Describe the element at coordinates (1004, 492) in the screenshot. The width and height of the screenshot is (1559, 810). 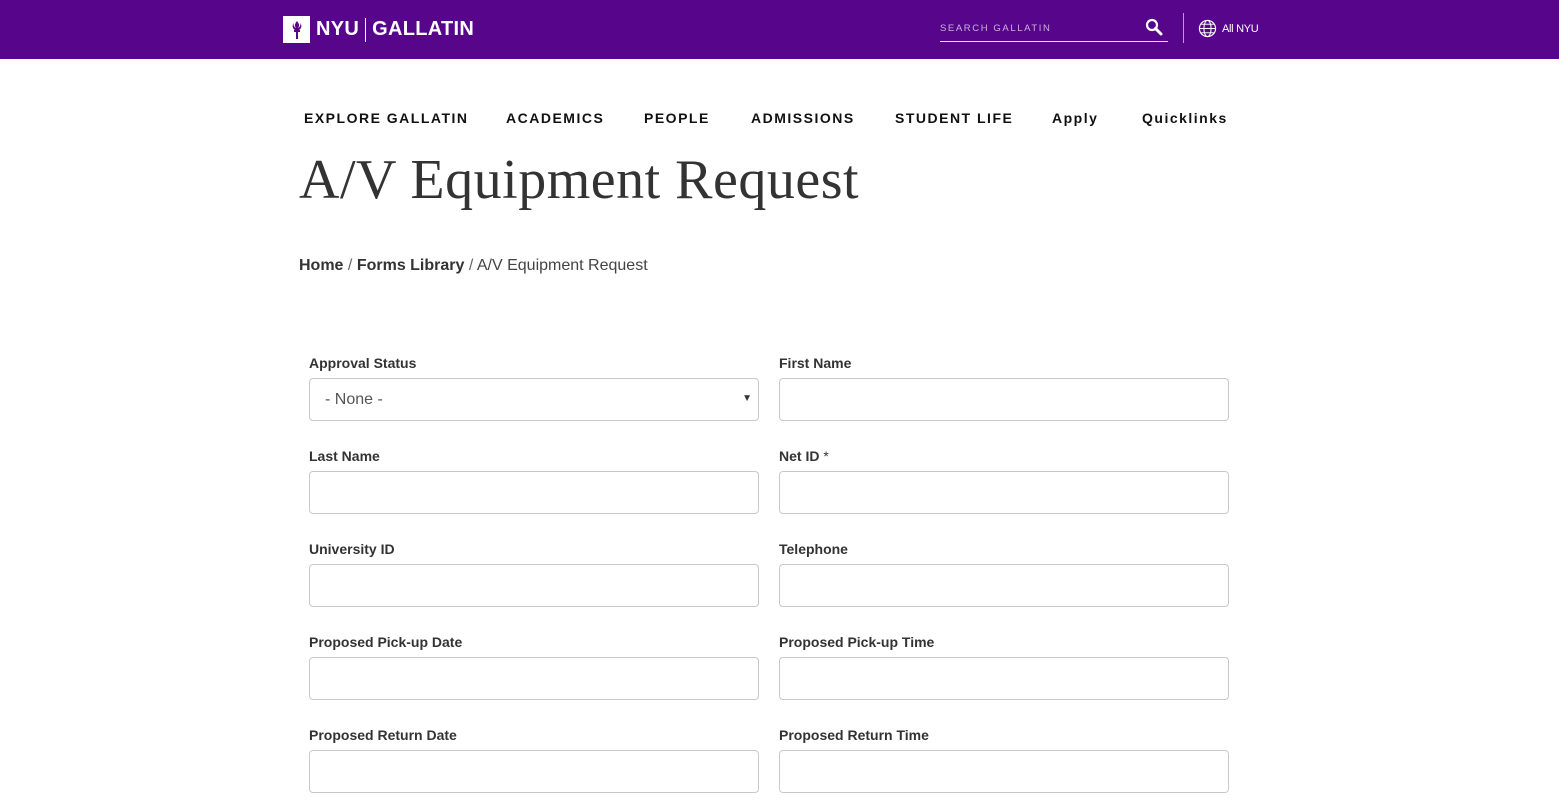
I see `net-id-input` at that location.